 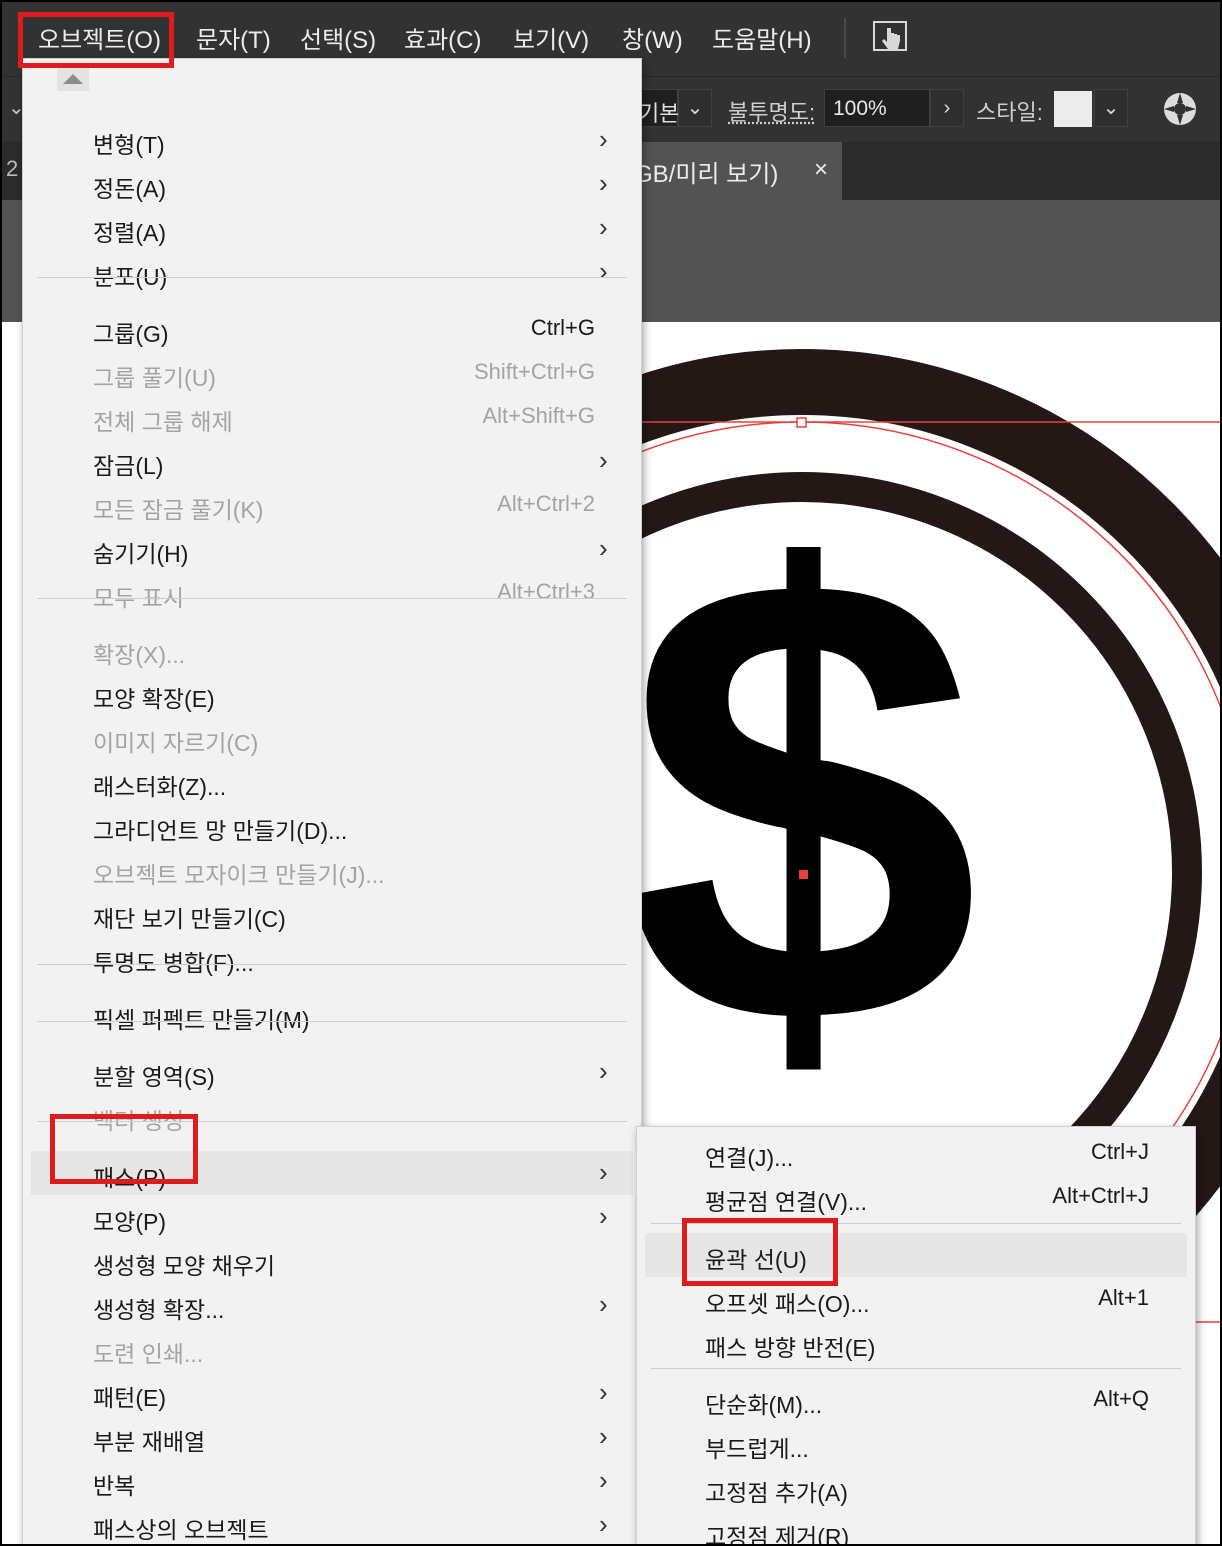 What do you see at coordinates (546, 591) in the screenshot?
I see `menu-item-shortcut: Alt+Ctrl+3` at bounding box center [546, 591].